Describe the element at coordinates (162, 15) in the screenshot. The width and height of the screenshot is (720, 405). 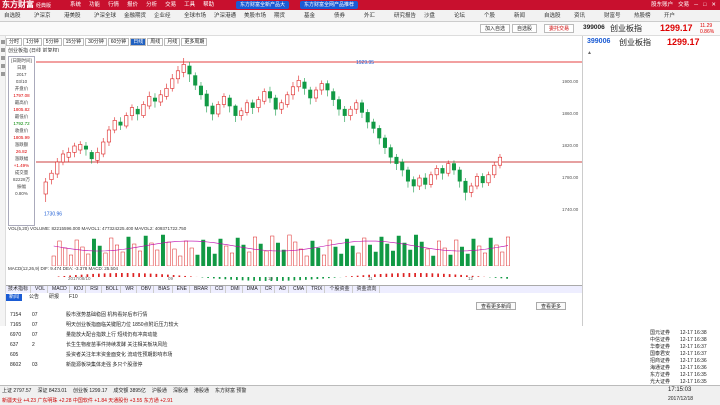
I see `nav-item: 企业经` at that location.